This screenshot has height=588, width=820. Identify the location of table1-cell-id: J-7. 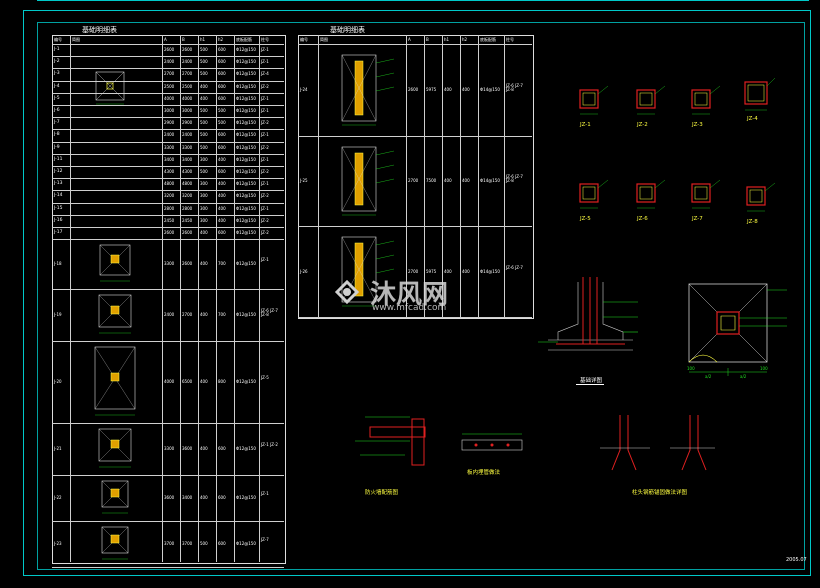
(57, 123).